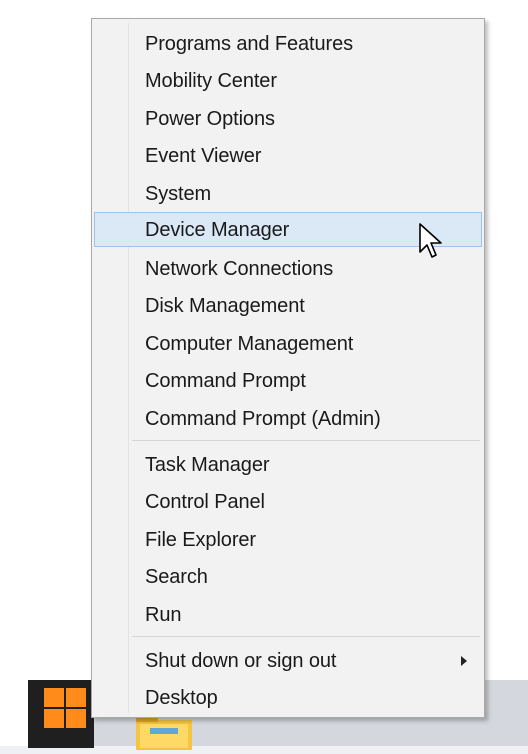 The width and height of the screenshot is (528, 754). Describe the element at coordinates (181, 698) in the screenshot. I see `menu-item-label: Desktop` at that location.